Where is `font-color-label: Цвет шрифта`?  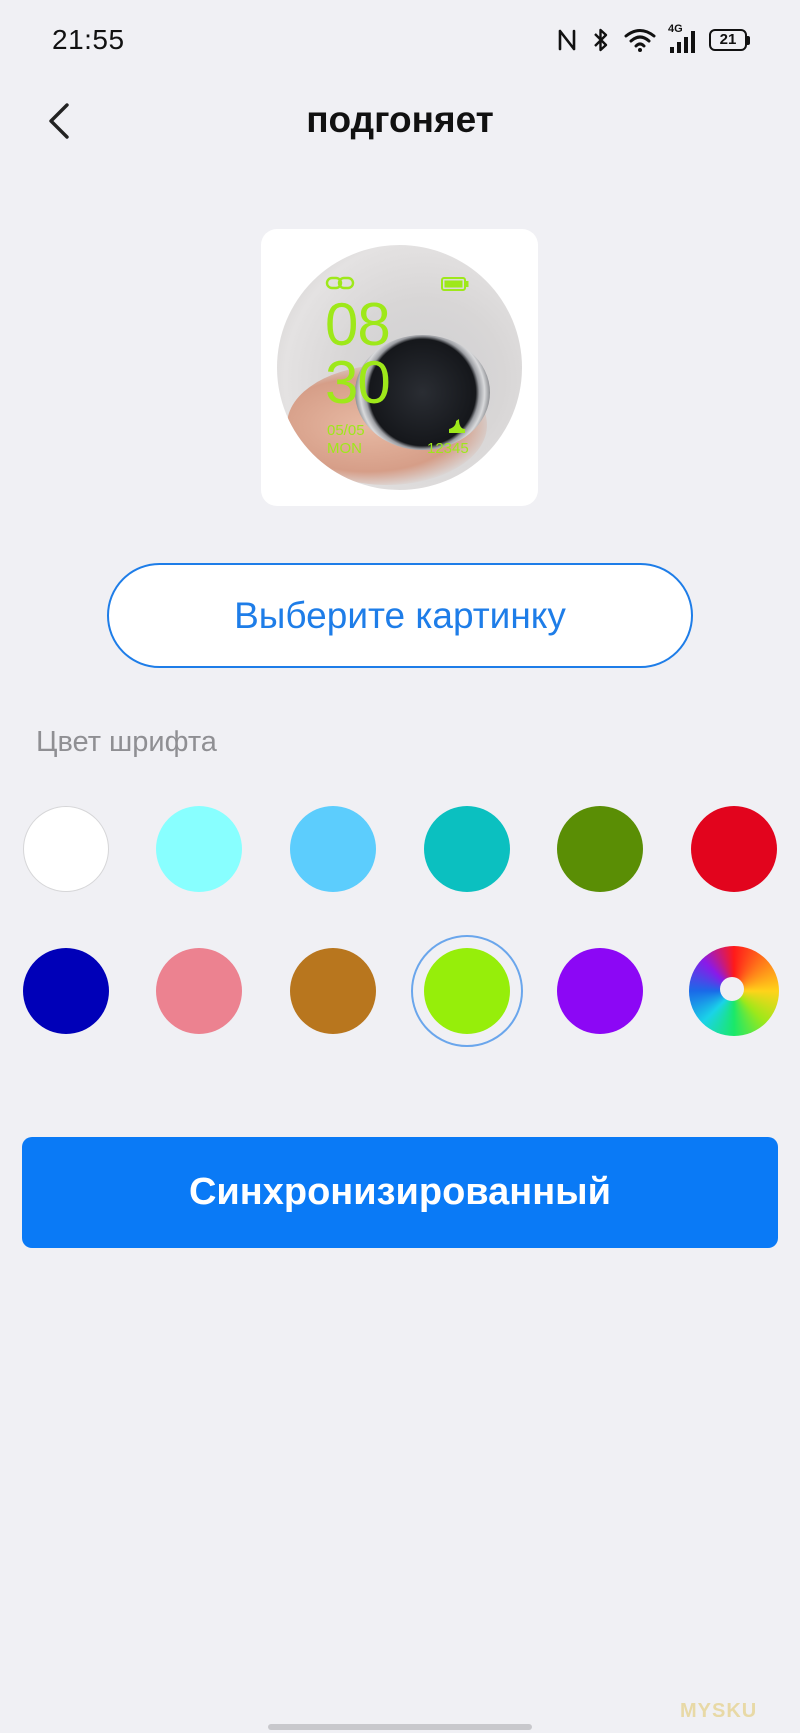 font-color-label: Цвет шрифта is located at coordinates (126, 742).